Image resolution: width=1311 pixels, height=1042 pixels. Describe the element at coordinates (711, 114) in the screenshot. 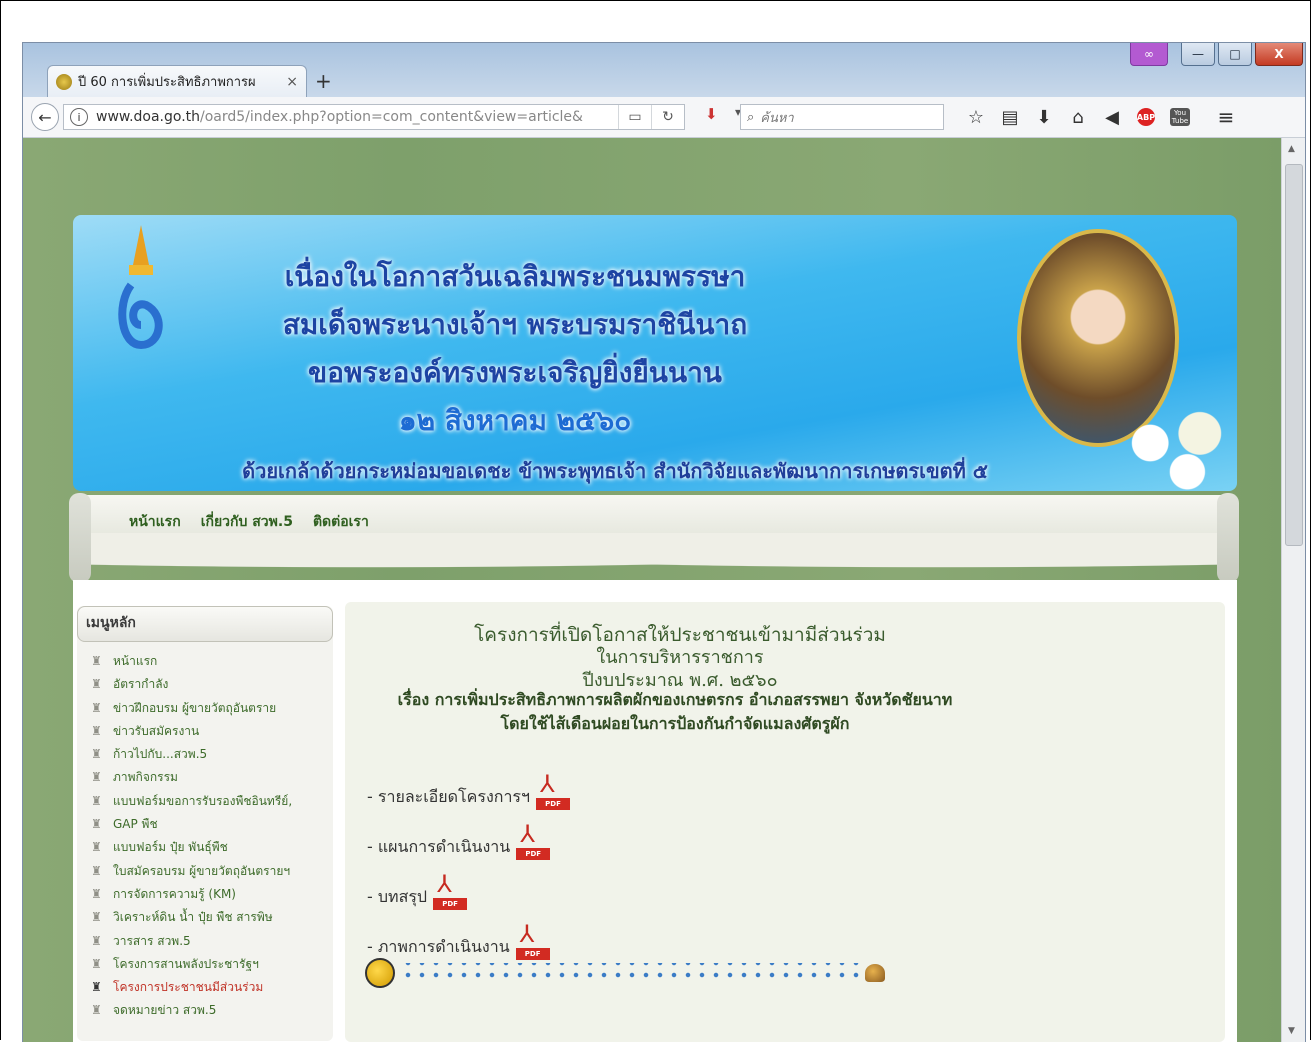

I see `download-helper-icon: ⬇` at that location.